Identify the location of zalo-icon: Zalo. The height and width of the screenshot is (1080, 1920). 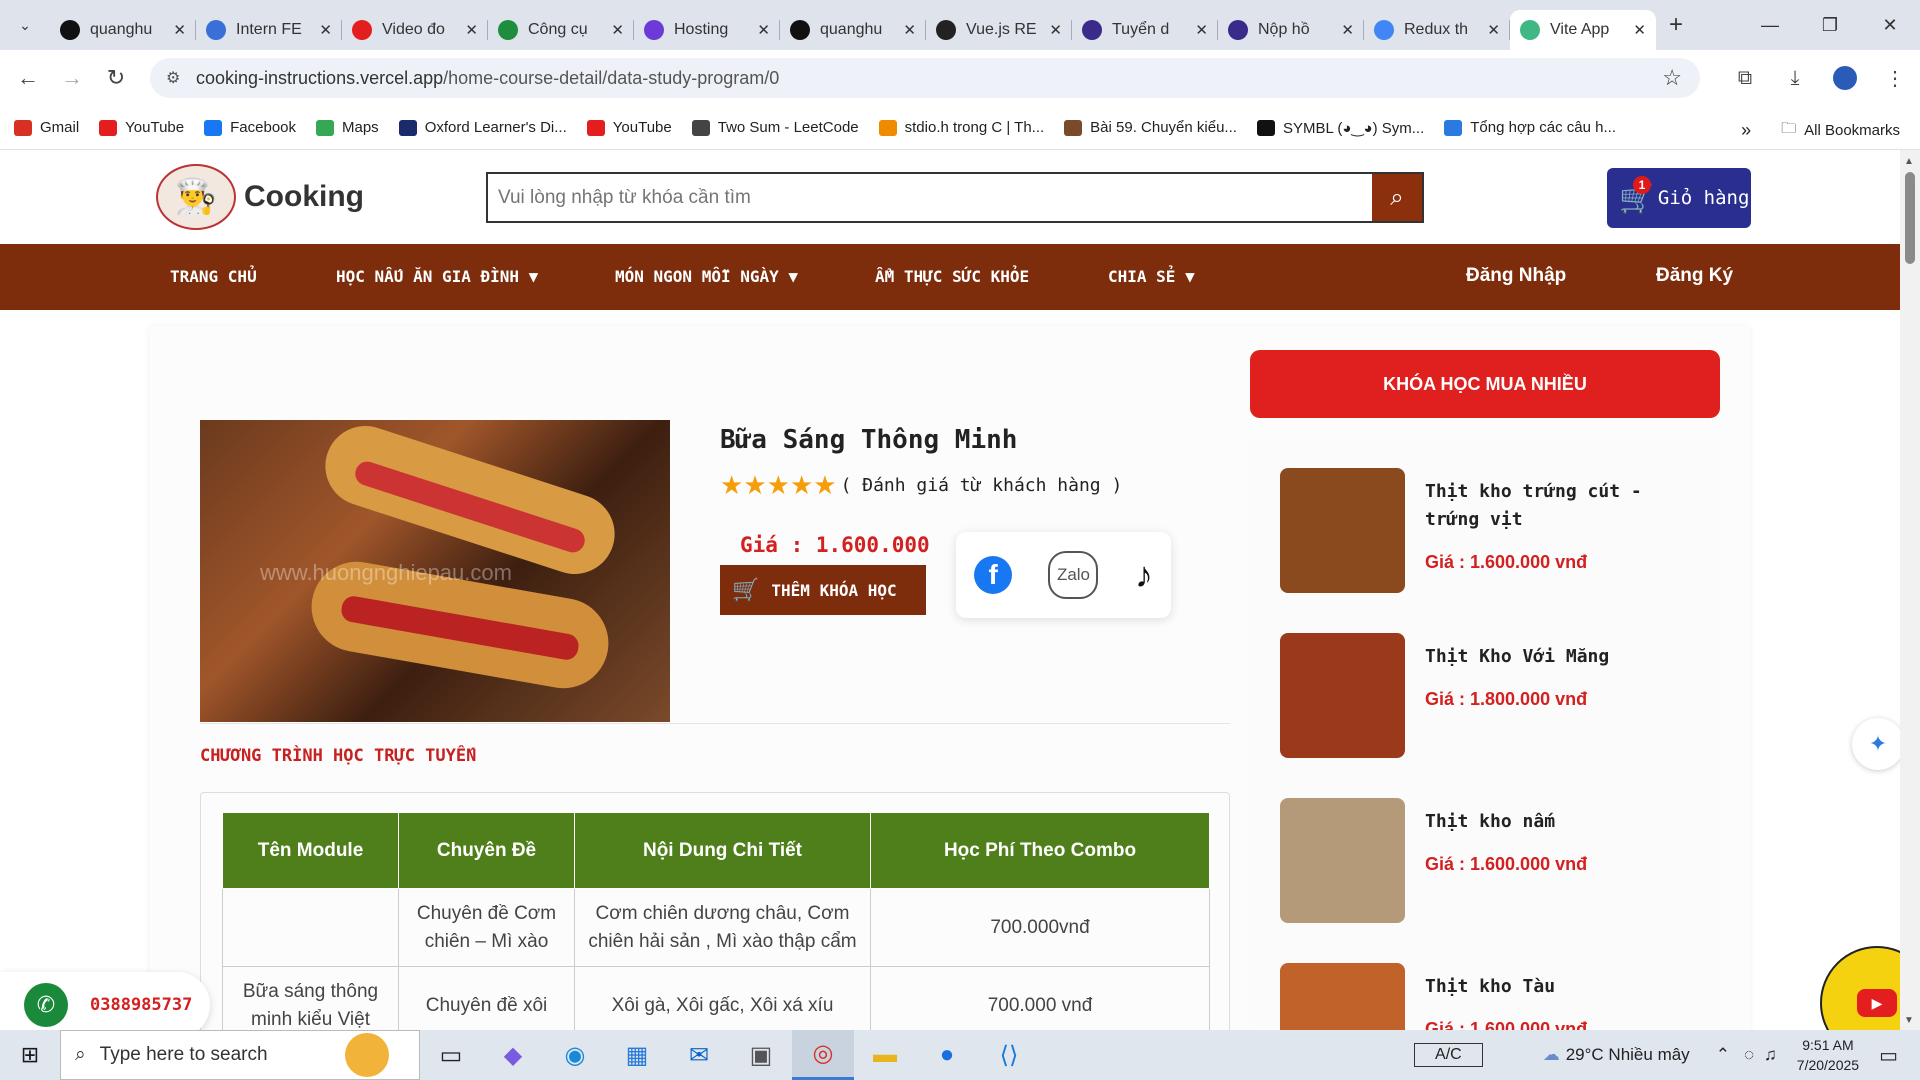
(1073, 575).